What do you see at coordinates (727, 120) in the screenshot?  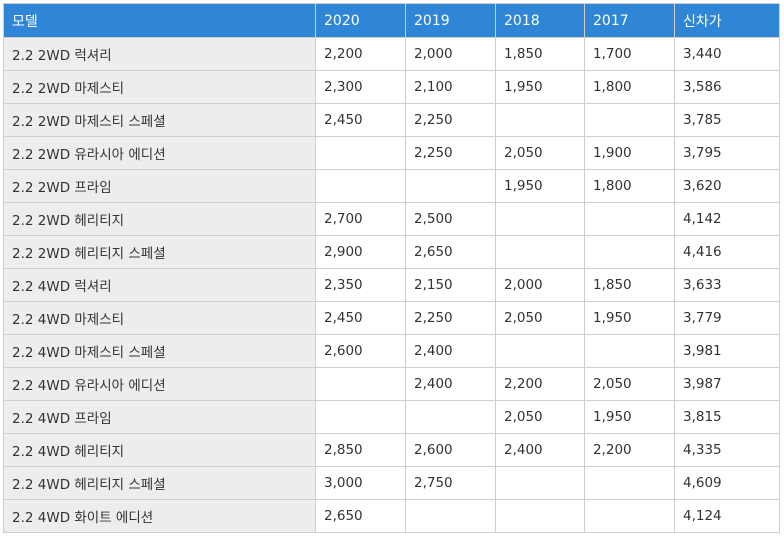 I see `new-price-cell: 3,785` at bounding box center [727, 120].